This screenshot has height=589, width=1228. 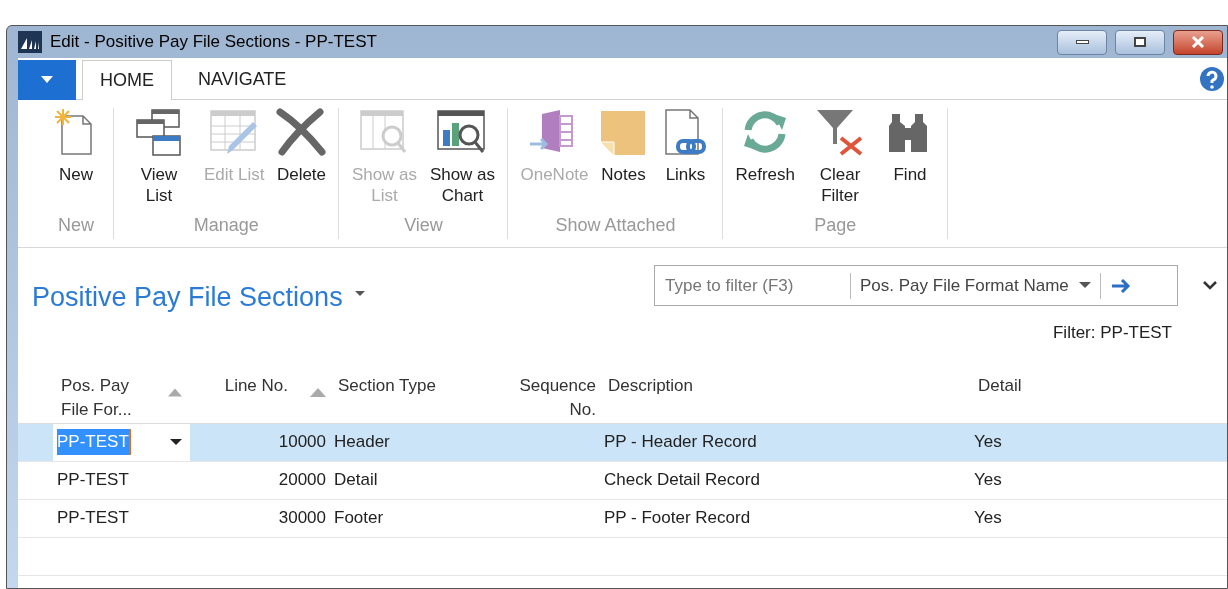 What do you see at coordinates (302, 518) in the screenshot?
I see `table-cell-text: 30000` at bounding box center [302, 518].